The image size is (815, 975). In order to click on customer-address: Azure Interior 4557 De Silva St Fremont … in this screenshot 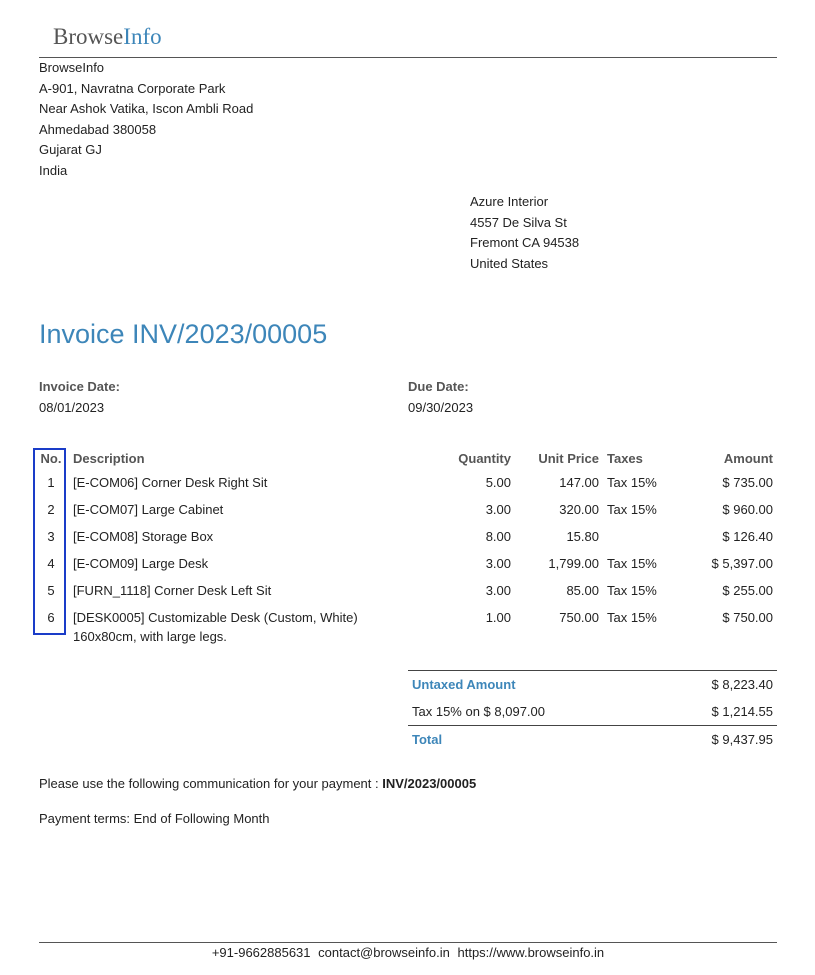, I will do `click(524, 233)`.